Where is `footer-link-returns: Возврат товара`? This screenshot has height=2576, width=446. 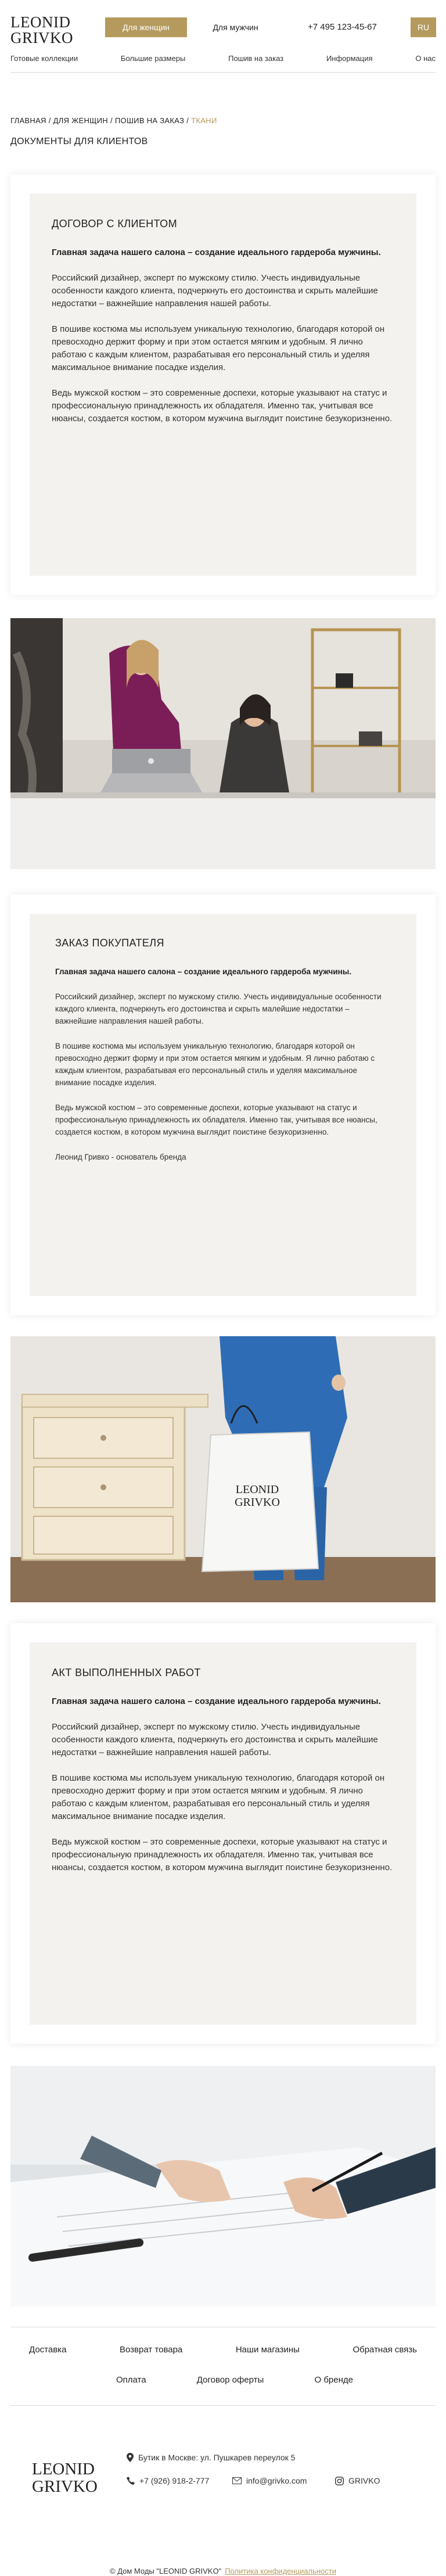
footer-link-returns: Возврат товара is located at coordinates (151, 2350).